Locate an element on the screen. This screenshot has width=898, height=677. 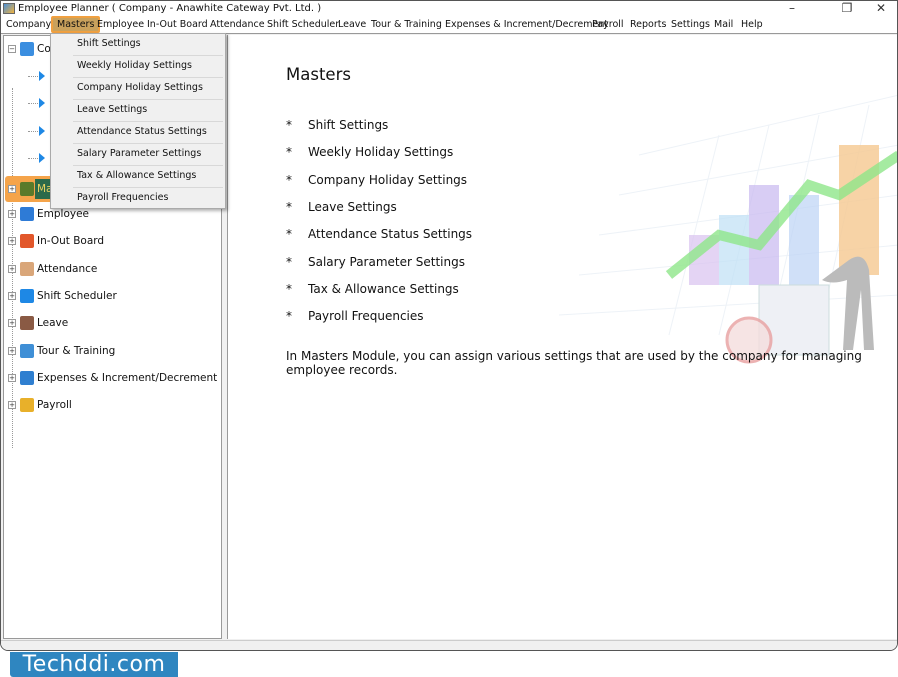
menu-item-payroll-frequencies: Payroll Frequencies is located at coordinates (138, 199).